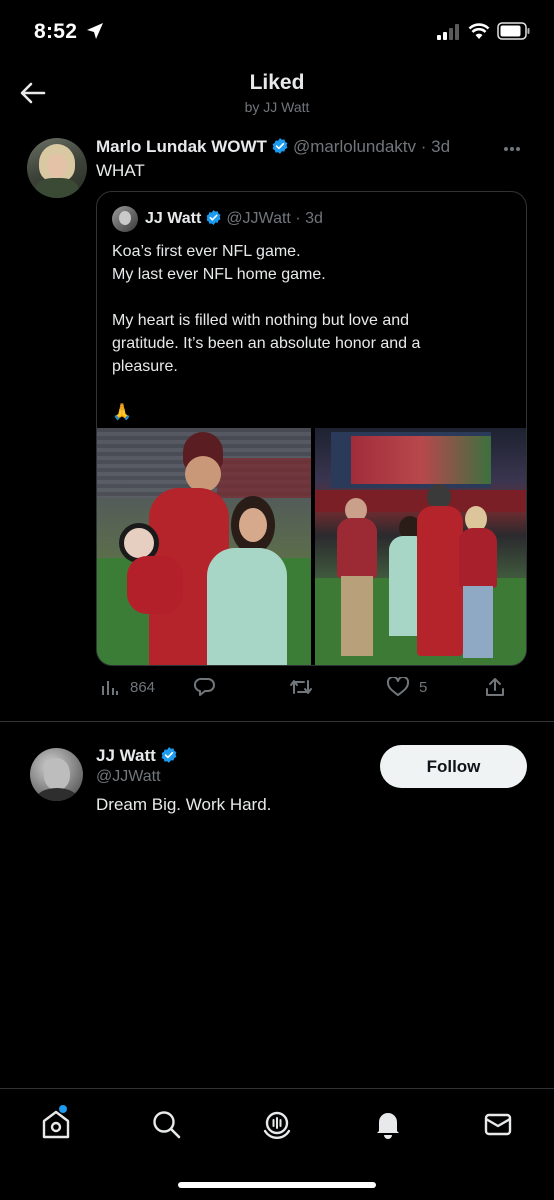 This screenshot has height=1200, width=554. I want to click on reply-button, so click(210, 687).